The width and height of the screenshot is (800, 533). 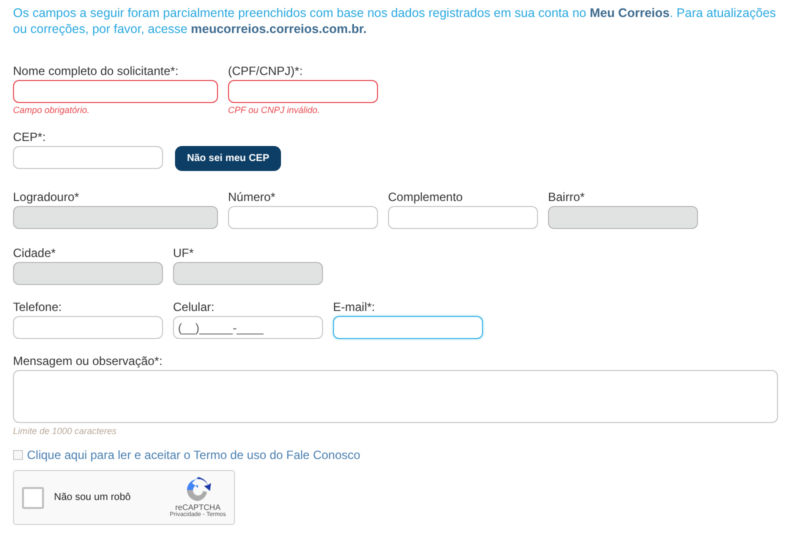 I want to click on terms-link: Clique aqui para ler e aceitar o Termo de uso do Fale Conosco, so click(x=193, y=455).